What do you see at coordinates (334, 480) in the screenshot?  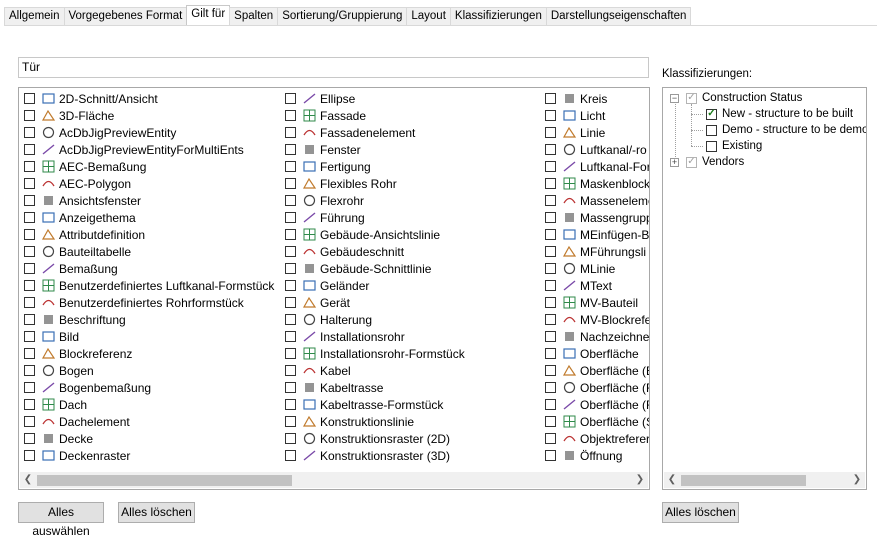 I see `list-horizontal-scrollbar: ❮ ❯` at bounding box center [334, 480].